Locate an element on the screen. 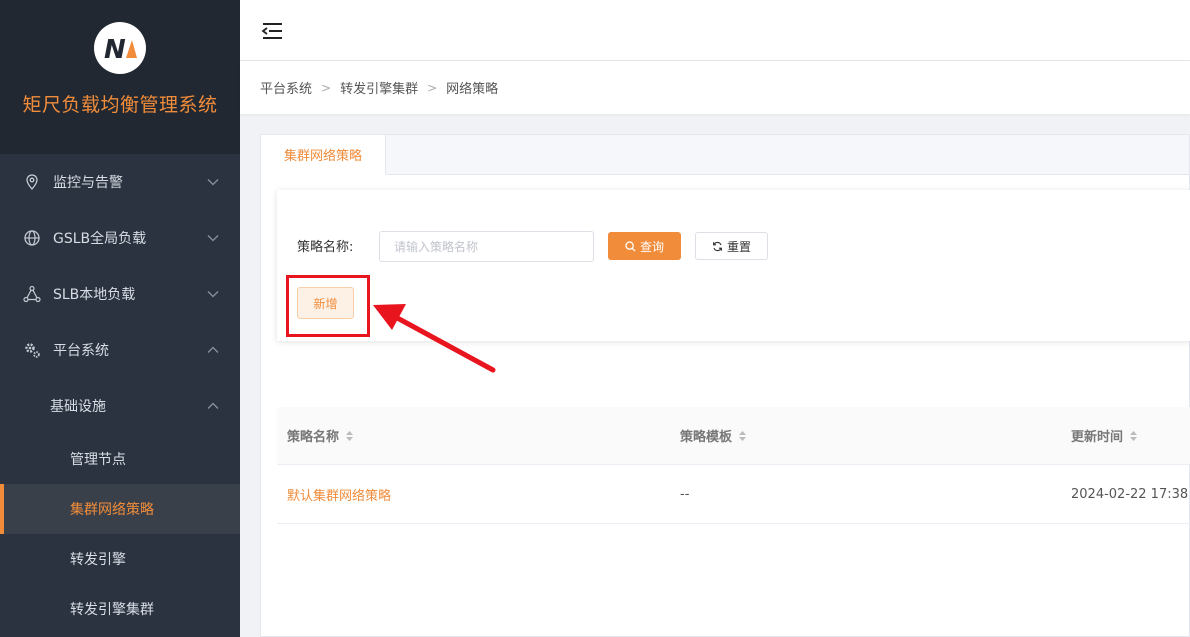 The image size is (1190, 637). sidebar-item-label: 转发引擎 is located at coordinates (98, 560).